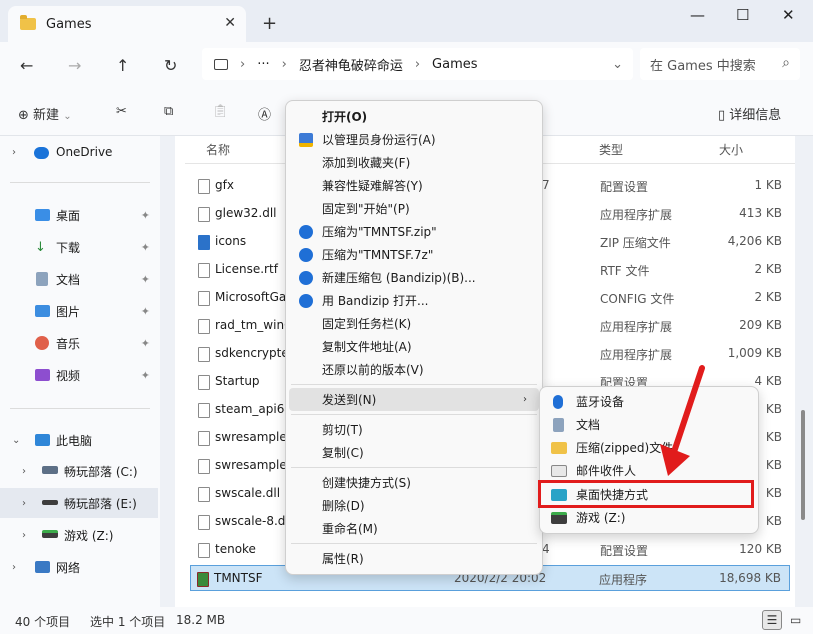 The width and height of the screenshot is (813, 634). What do you see at coordinates (41, 153) in the screenshot?
I see `cloud-icon` at bounding box center [41, 153].